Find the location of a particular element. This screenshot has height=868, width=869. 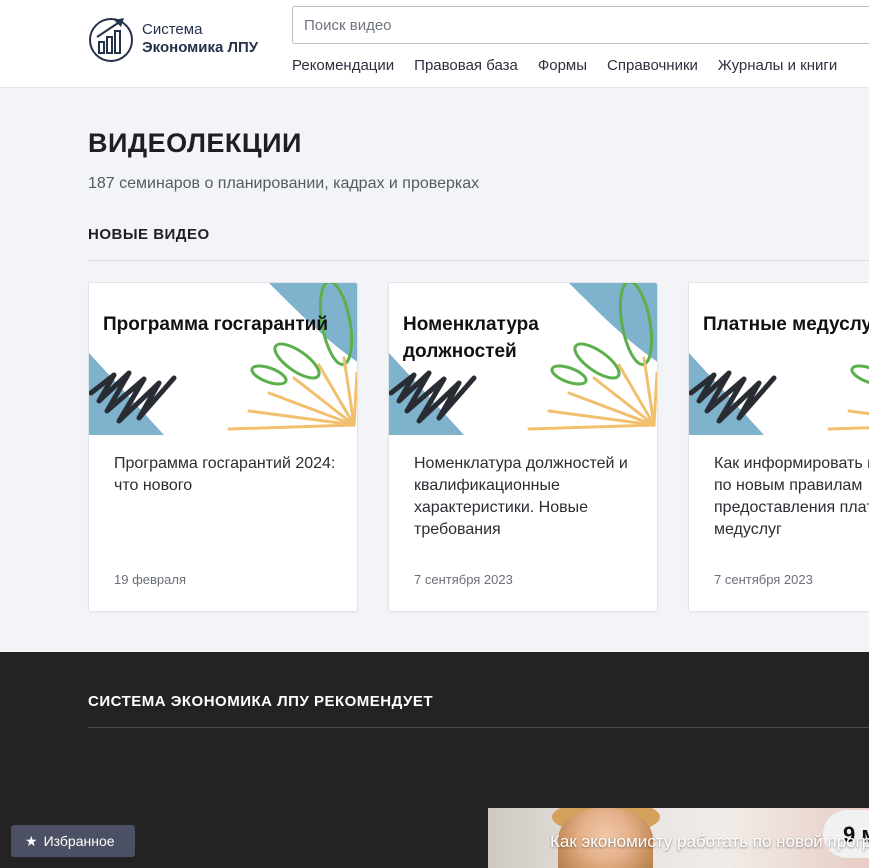

logo-line2: Экономика ЛПУ is located at coordinates (200, 47).